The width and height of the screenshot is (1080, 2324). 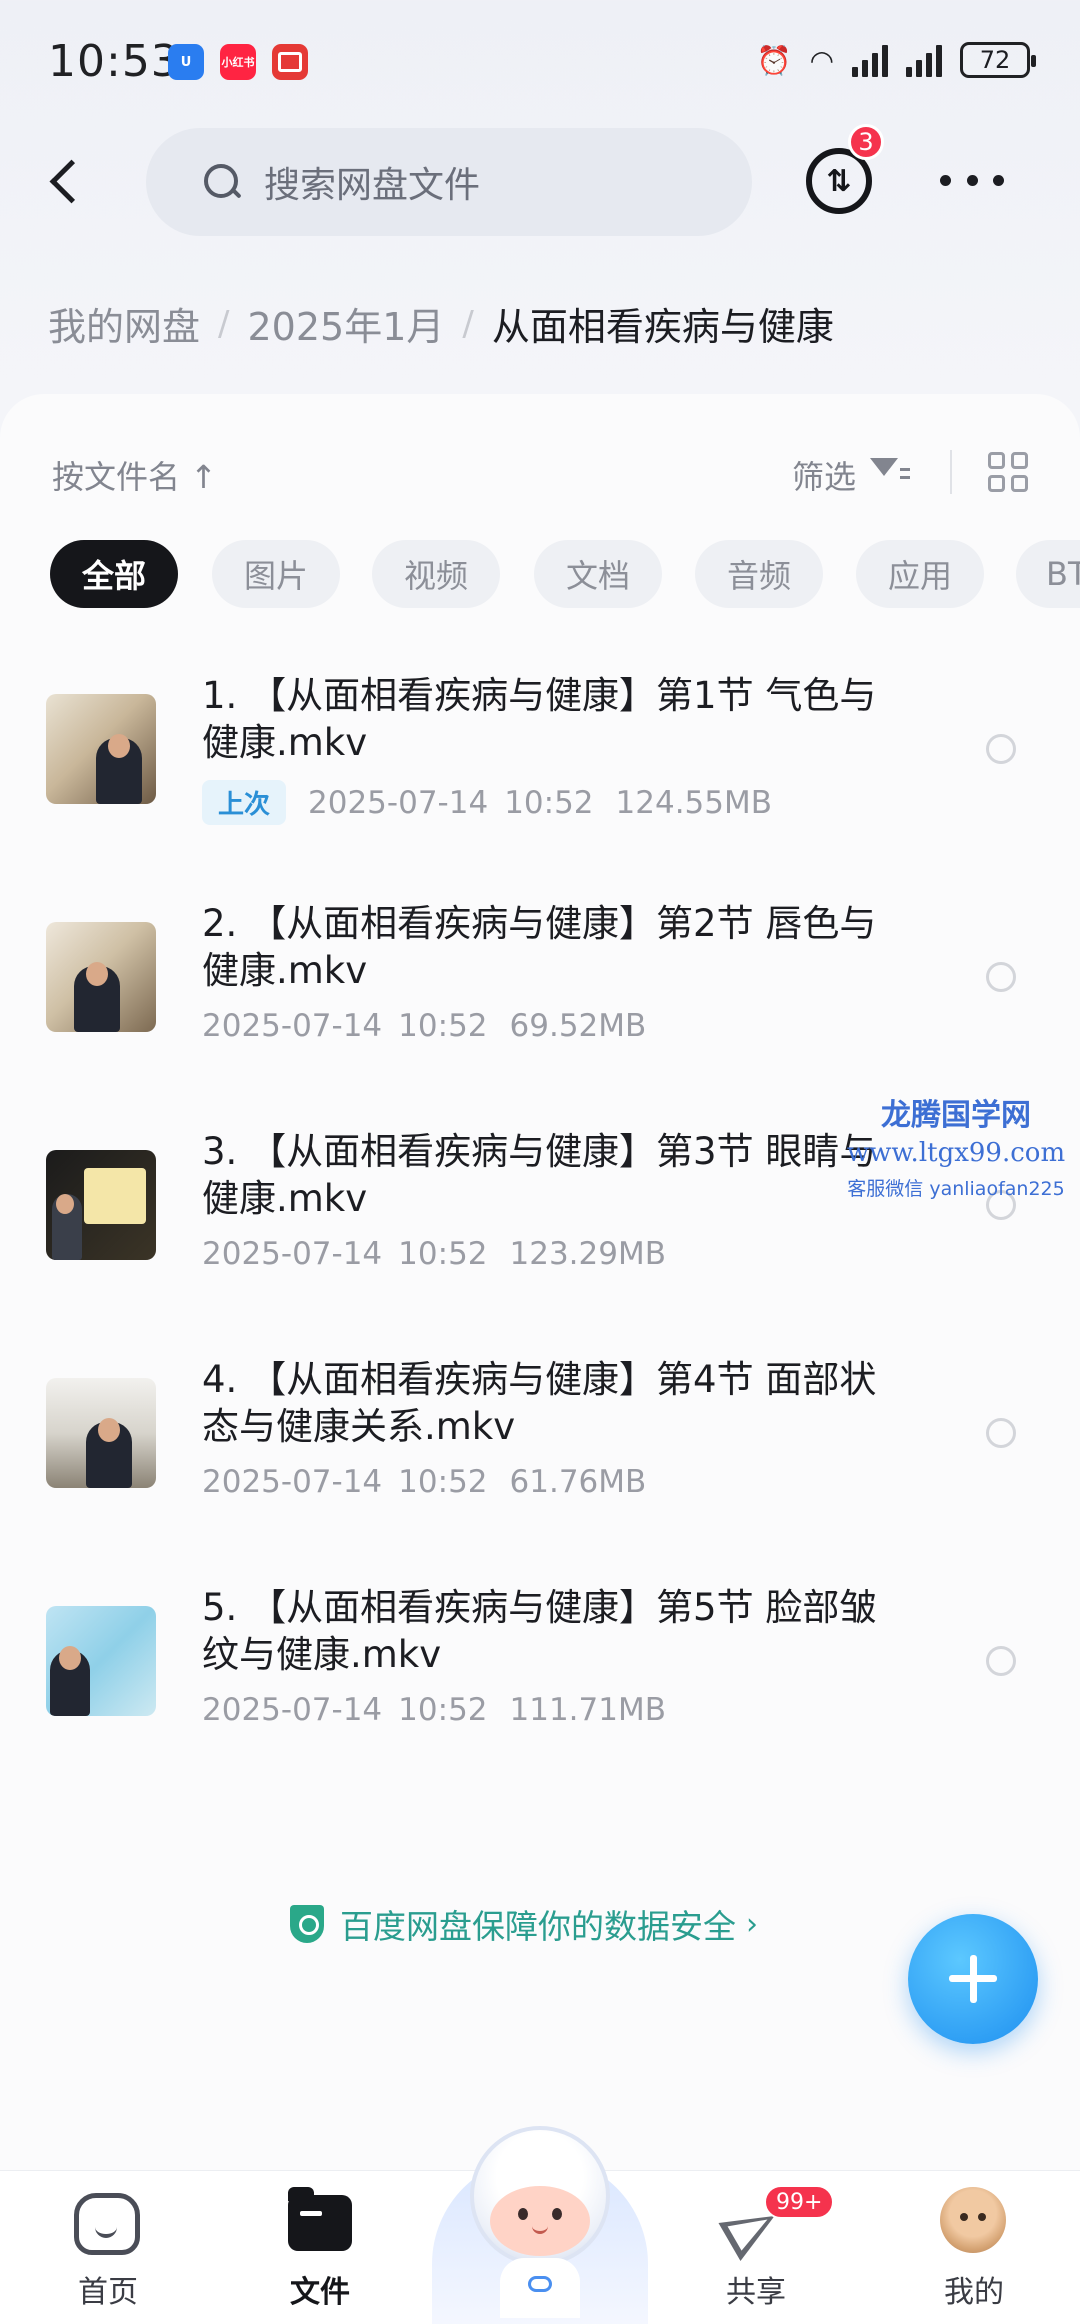 I want to click on status-bar: 10:53 U 小红书 ⏰ ◠ 72, so click(x=540, y=60).